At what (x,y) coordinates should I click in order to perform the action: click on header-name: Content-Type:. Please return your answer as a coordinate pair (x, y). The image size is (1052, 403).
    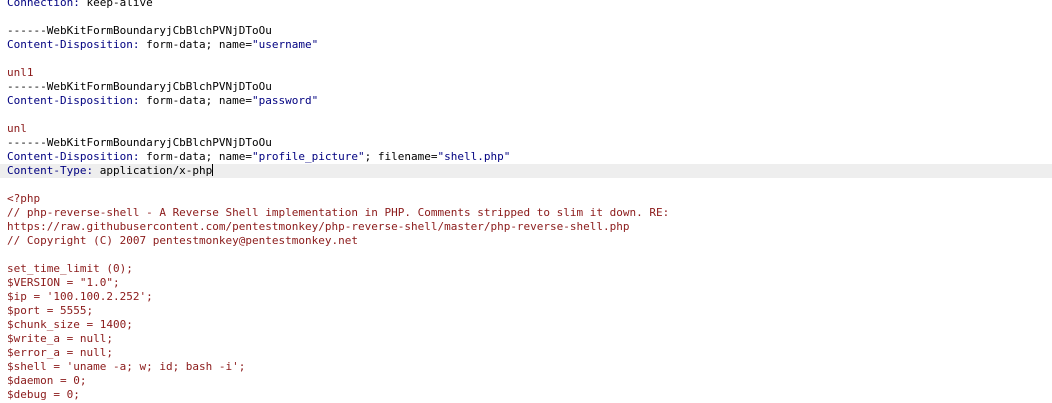
    Looking at the image, I should click on (50, 170).